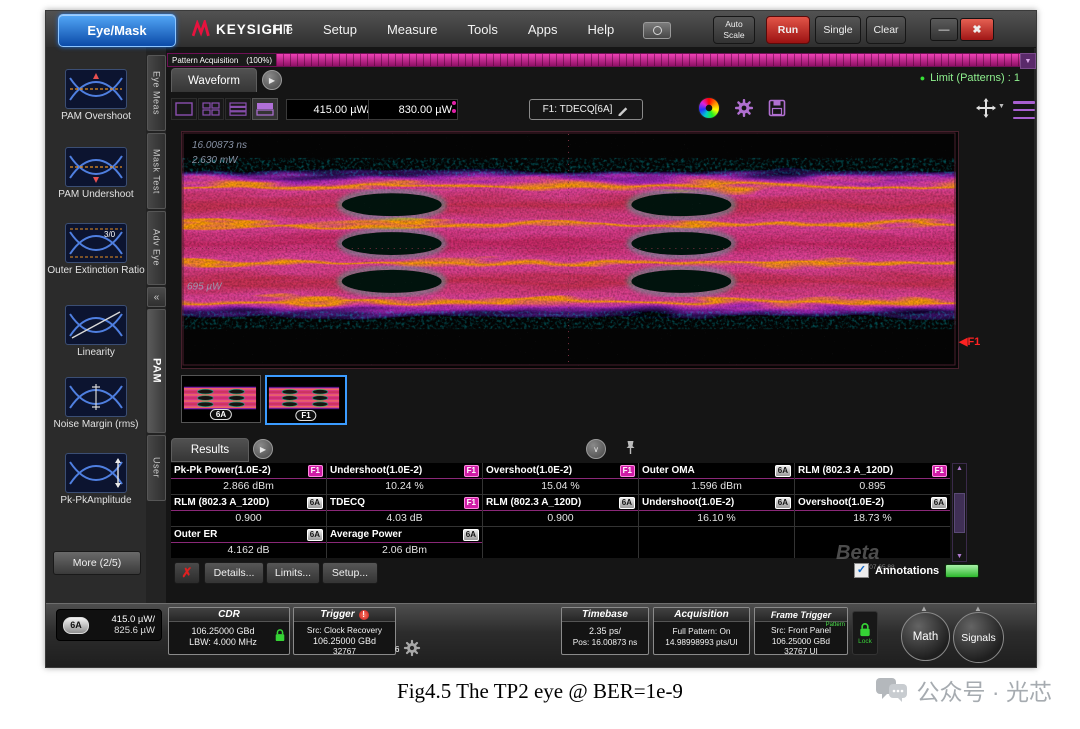 The height and width of the screenshot is (729, 1080). Describe the element at coordinates (210, 450) in the screenshot. I see `tab-results: Results` at that location.